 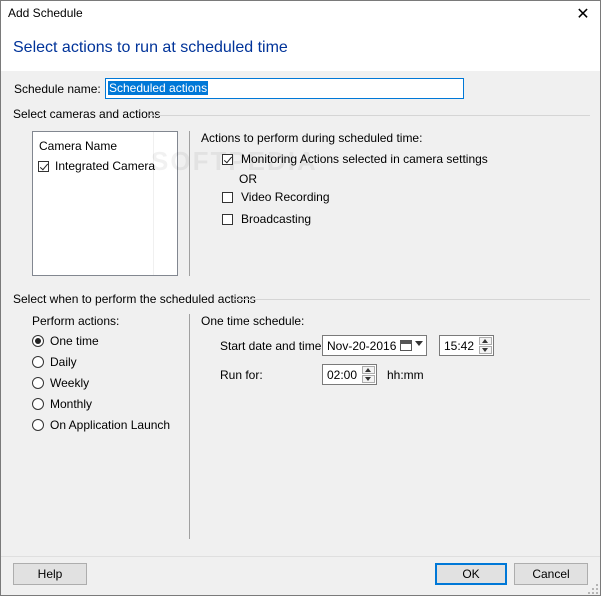 What do you see at coordinates (78, 146) in the screenshot?
I see `camera-list-header: Camera Name` at bounding box center [78, 146].